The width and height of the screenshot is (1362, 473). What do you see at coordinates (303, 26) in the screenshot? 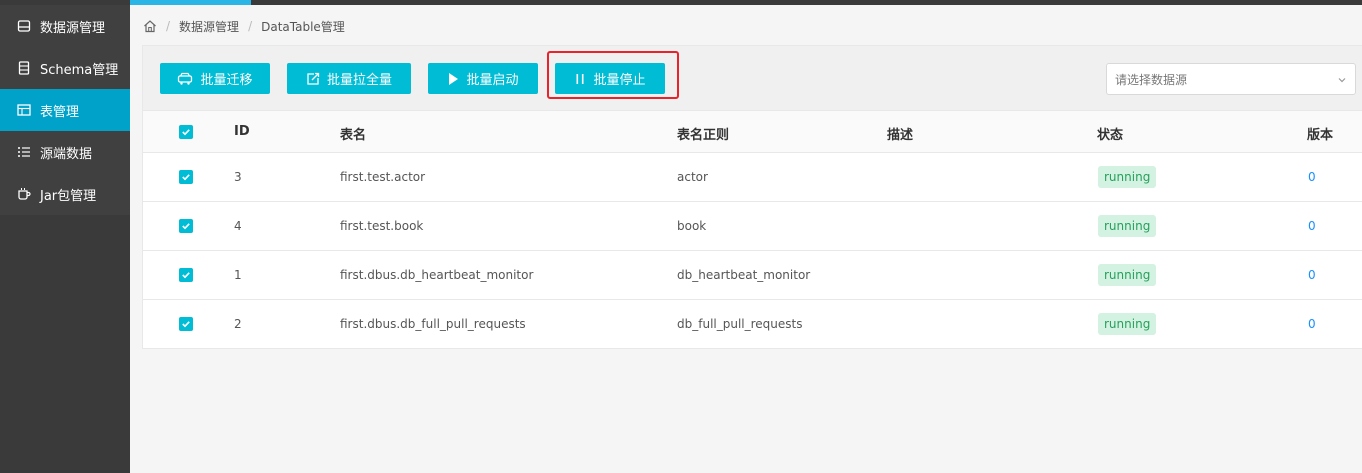
I see `breadcrumb-current: DataTable管理` at bounding box center [303, 26].